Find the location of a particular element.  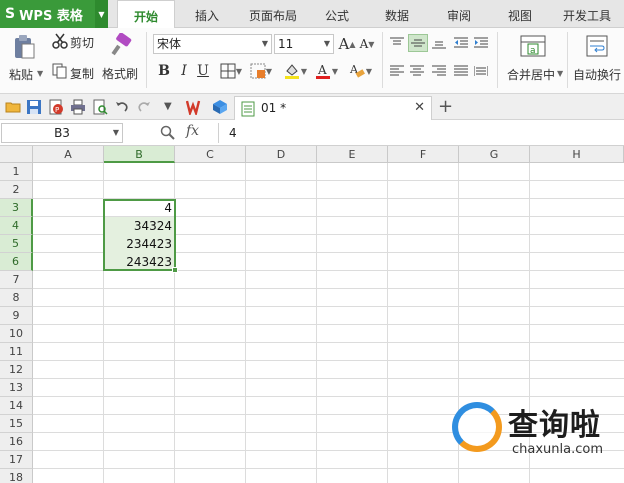

export-pdf-icon: P is located at coordinates (56, 107).